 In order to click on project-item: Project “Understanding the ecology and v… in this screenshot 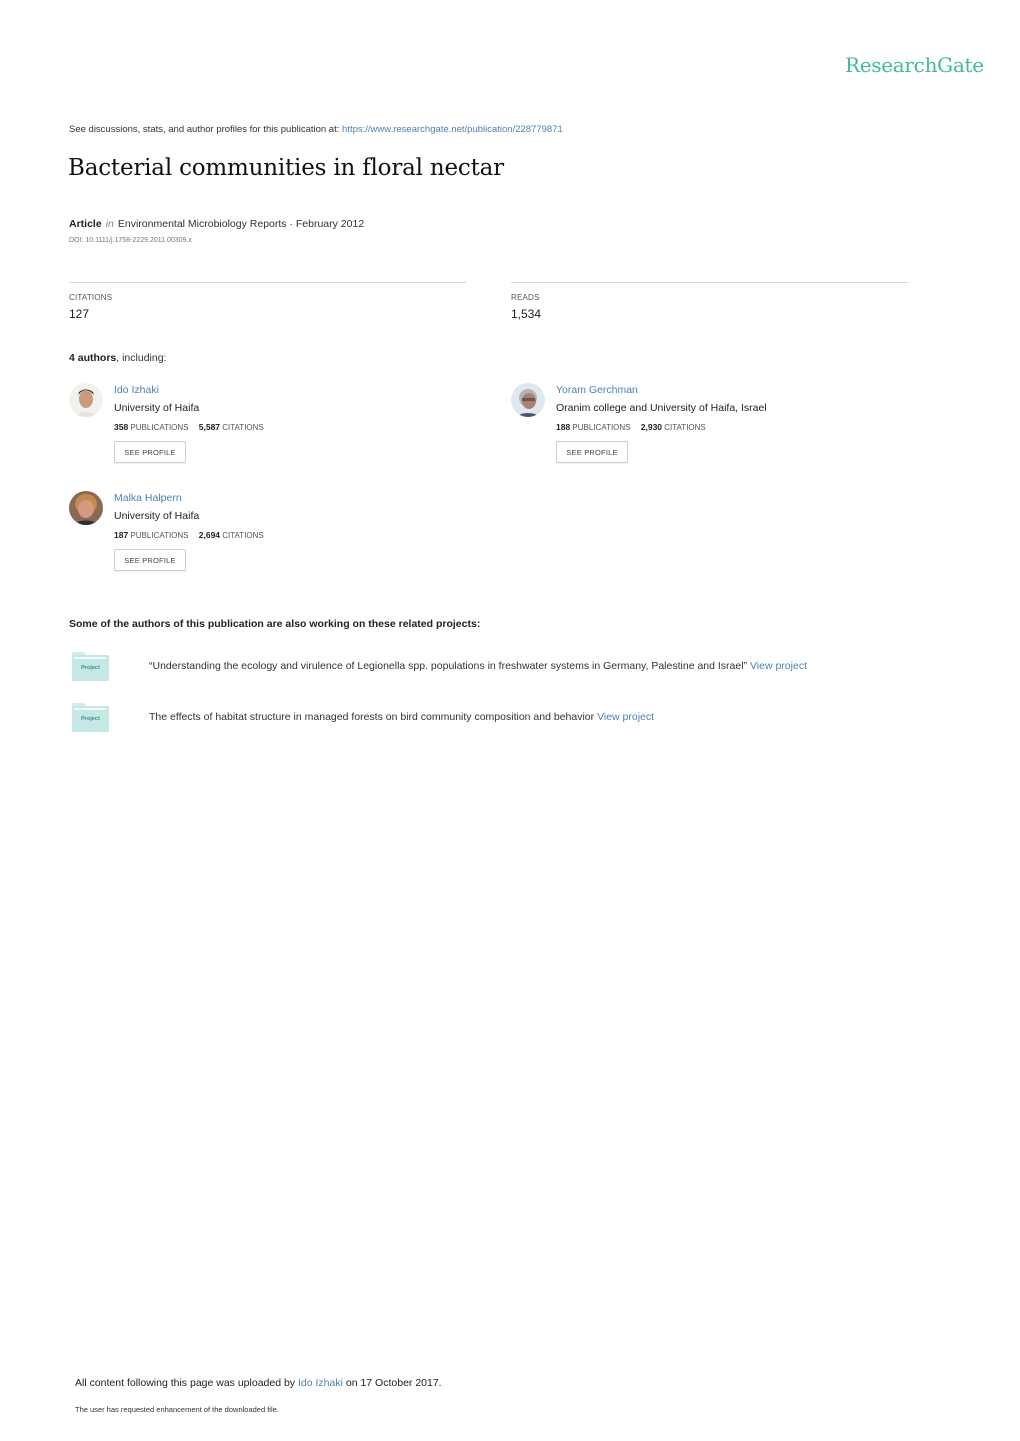, I will do `click(522, 667)`.